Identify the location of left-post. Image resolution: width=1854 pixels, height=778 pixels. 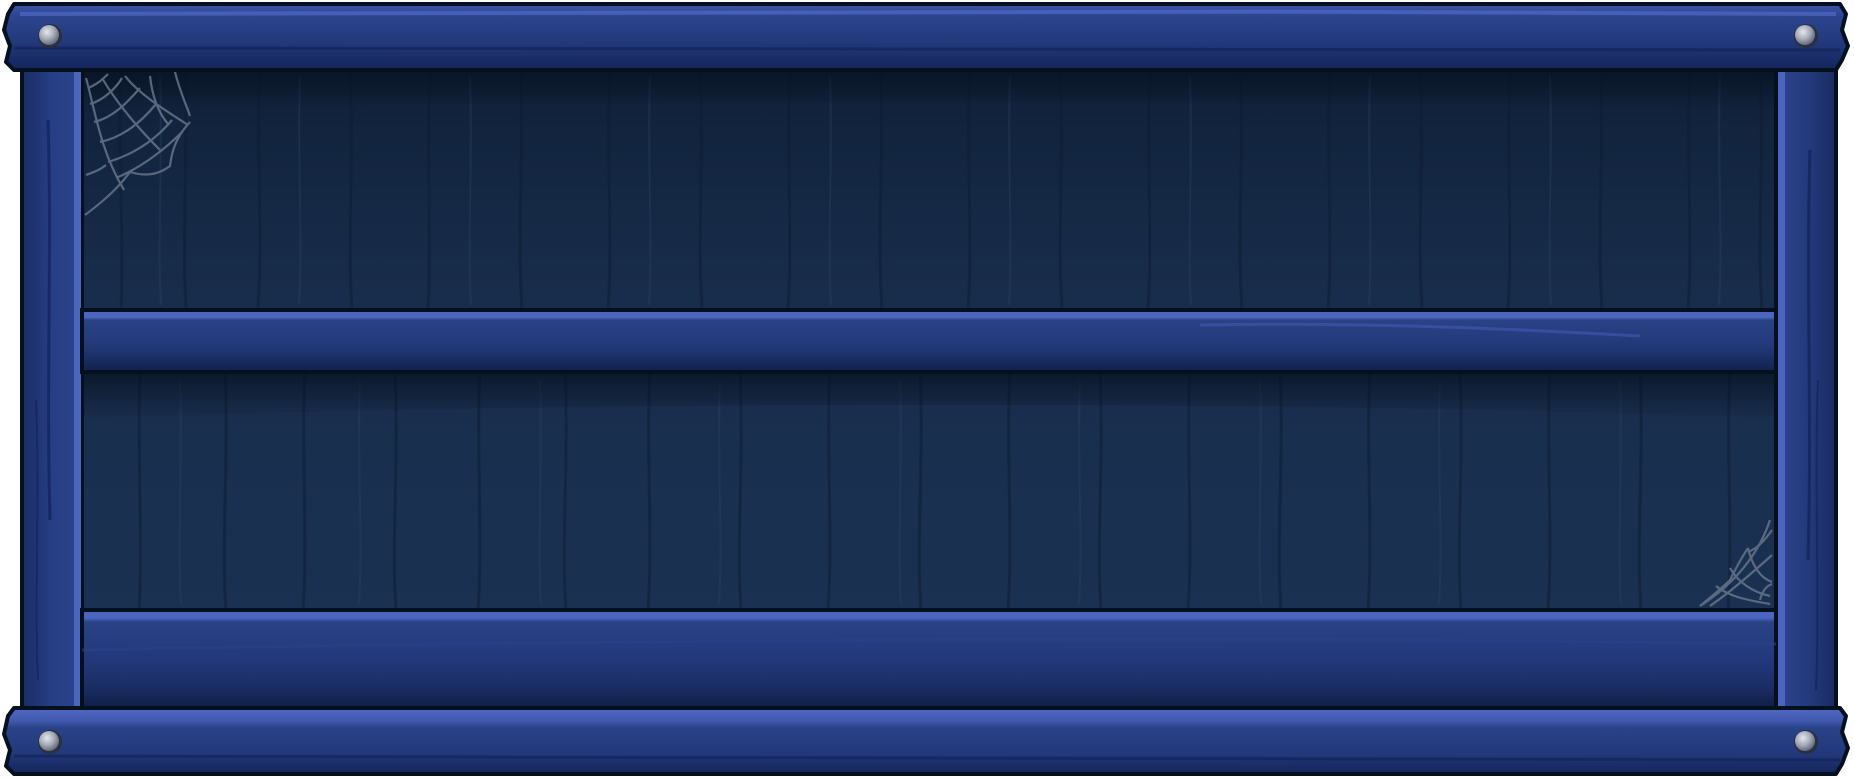
(52, 386).